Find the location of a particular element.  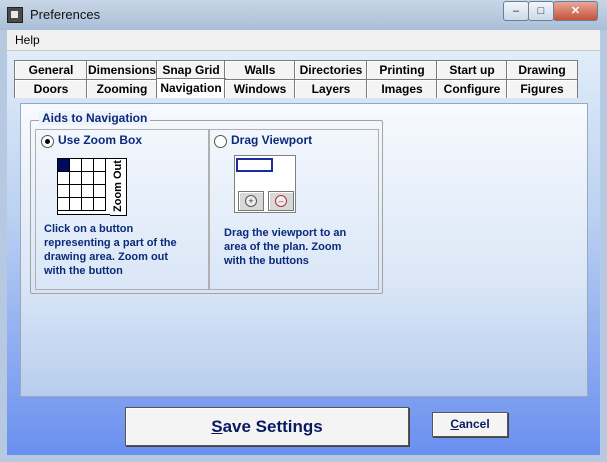

tab-configure: Configure is located at coordinates (472, 88).